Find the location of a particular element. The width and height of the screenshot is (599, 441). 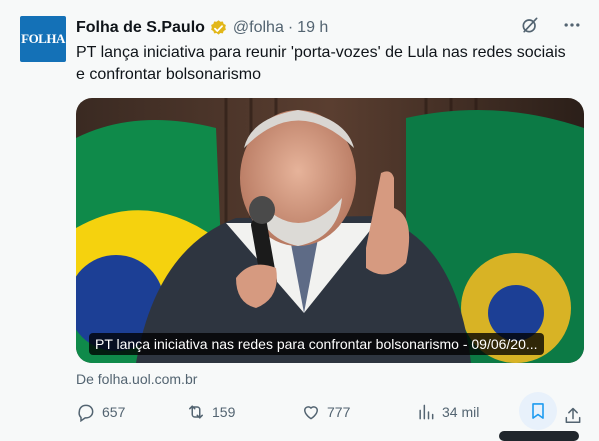

bookmark-tooltip is located at coordinates (539, 436).